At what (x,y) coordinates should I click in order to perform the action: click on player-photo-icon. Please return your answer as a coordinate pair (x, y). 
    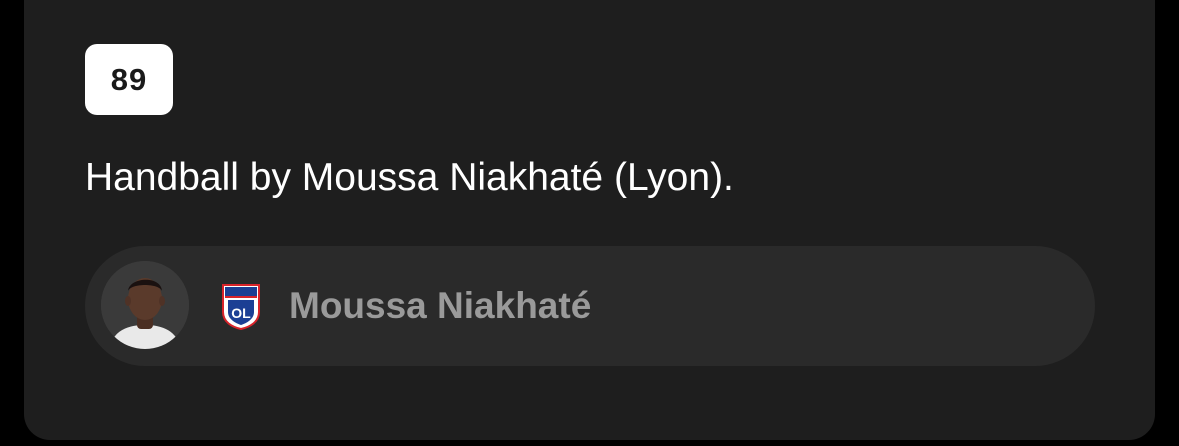
    Looking at the image, I should click on (145, 305).